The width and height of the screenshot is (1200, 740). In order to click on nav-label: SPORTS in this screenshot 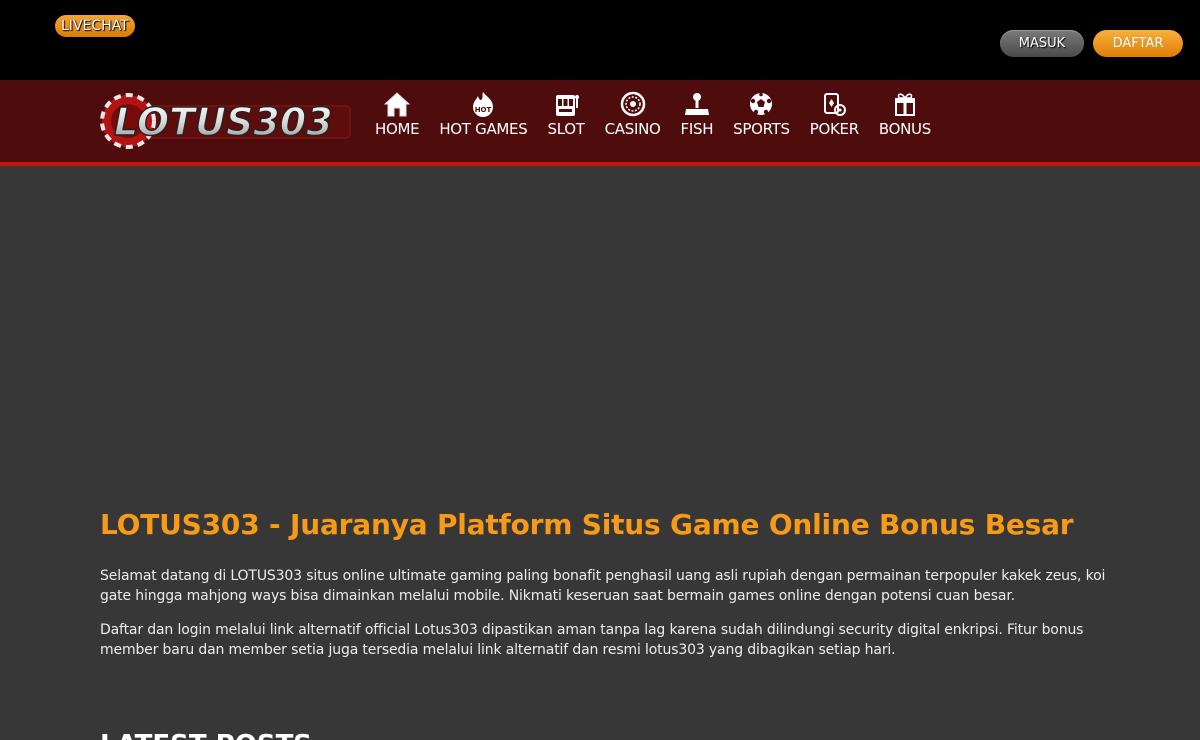, I will do `click(761, 129)`.